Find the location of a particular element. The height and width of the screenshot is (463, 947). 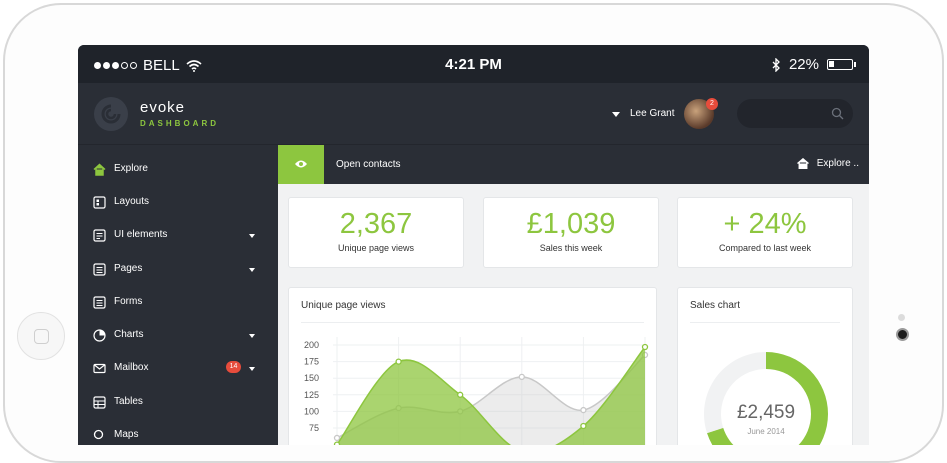

pages-icon is located at coordinates (99, 269).